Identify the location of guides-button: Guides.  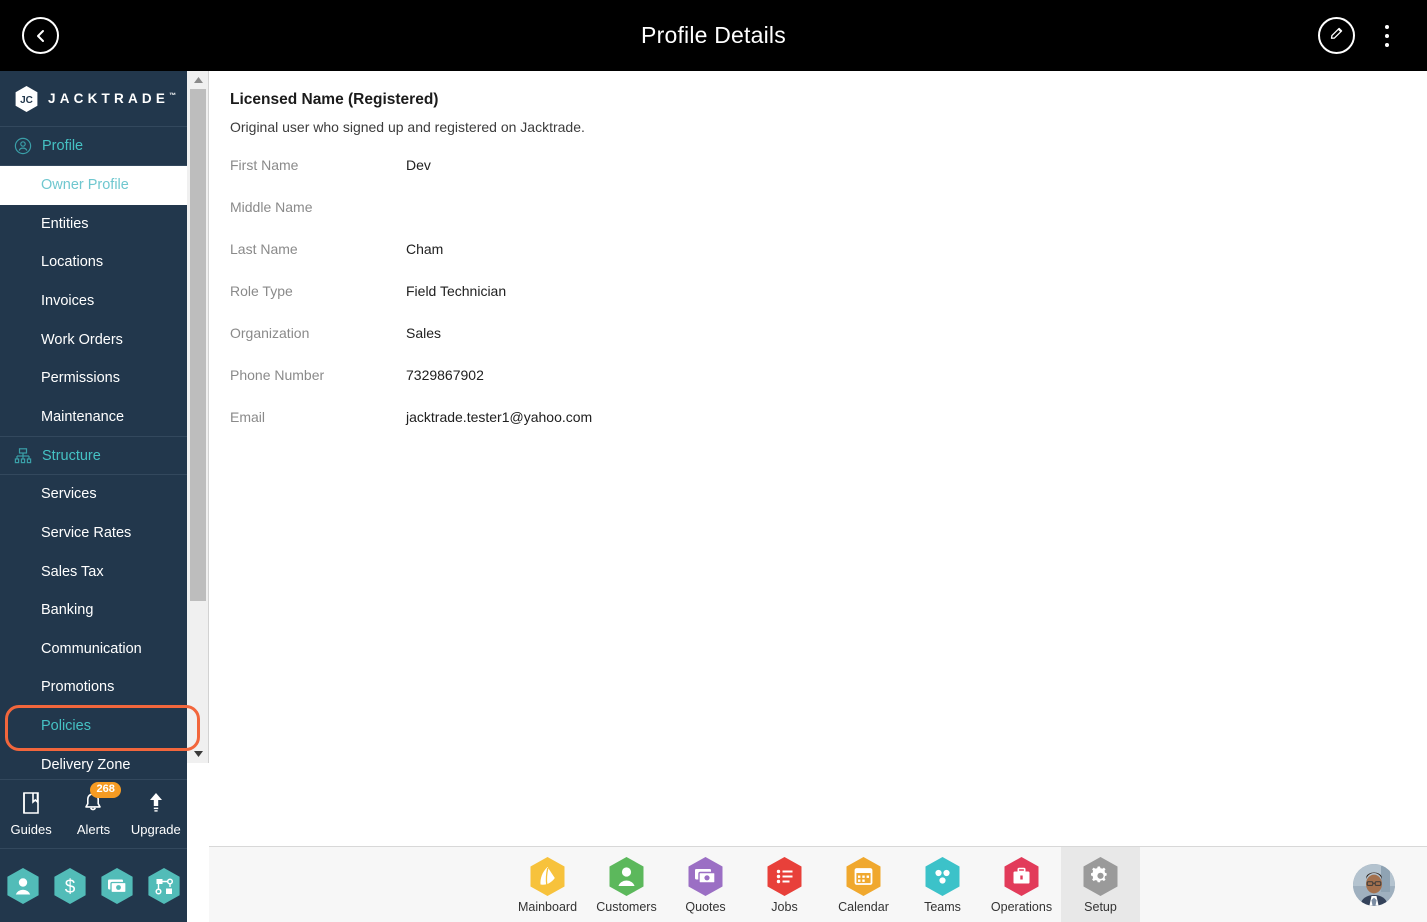
(31, 814).